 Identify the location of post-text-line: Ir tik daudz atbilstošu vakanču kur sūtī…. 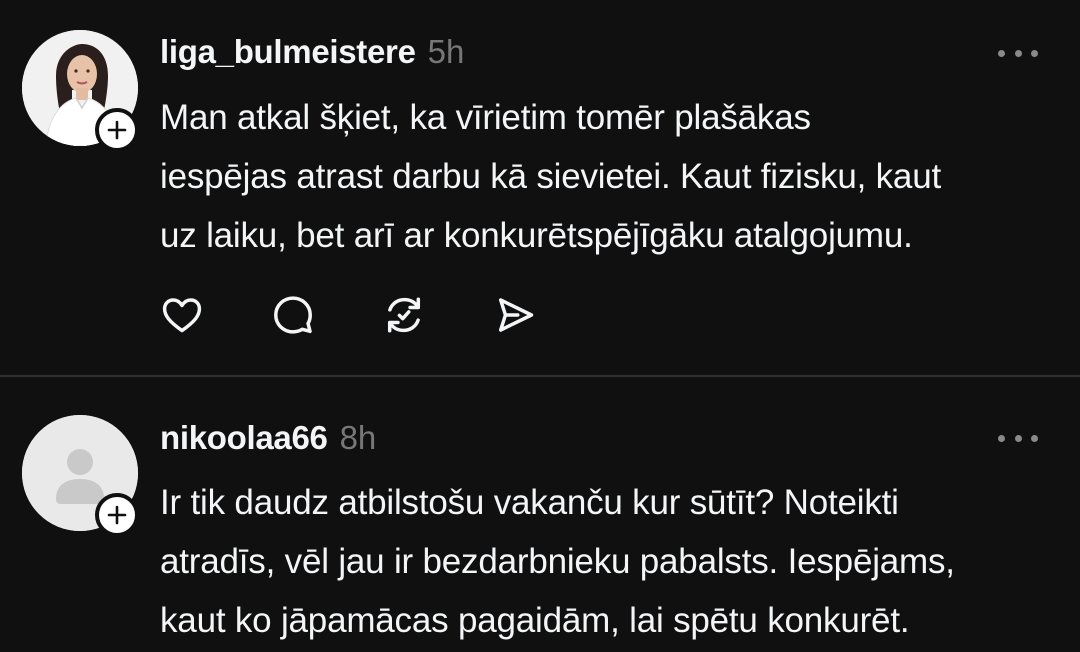
(529, 502).